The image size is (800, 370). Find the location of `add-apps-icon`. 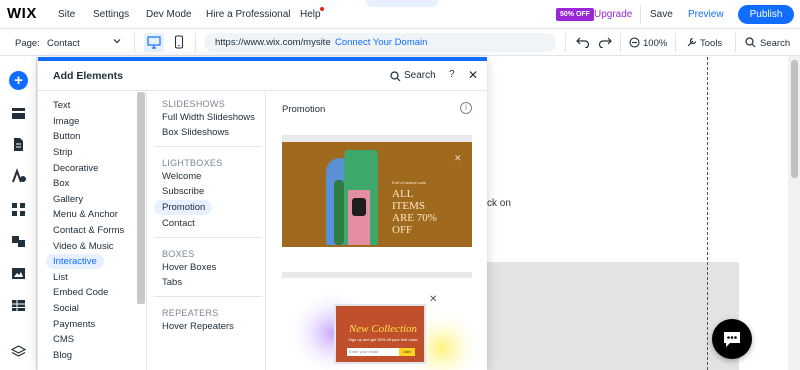

add-apps-icon is located at coordinates (18, 209).